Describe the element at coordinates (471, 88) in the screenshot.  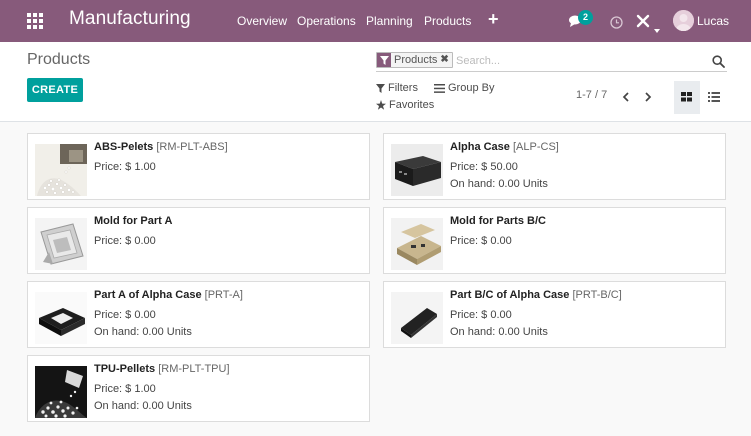
I see `group-by-label: Group By` at that location.